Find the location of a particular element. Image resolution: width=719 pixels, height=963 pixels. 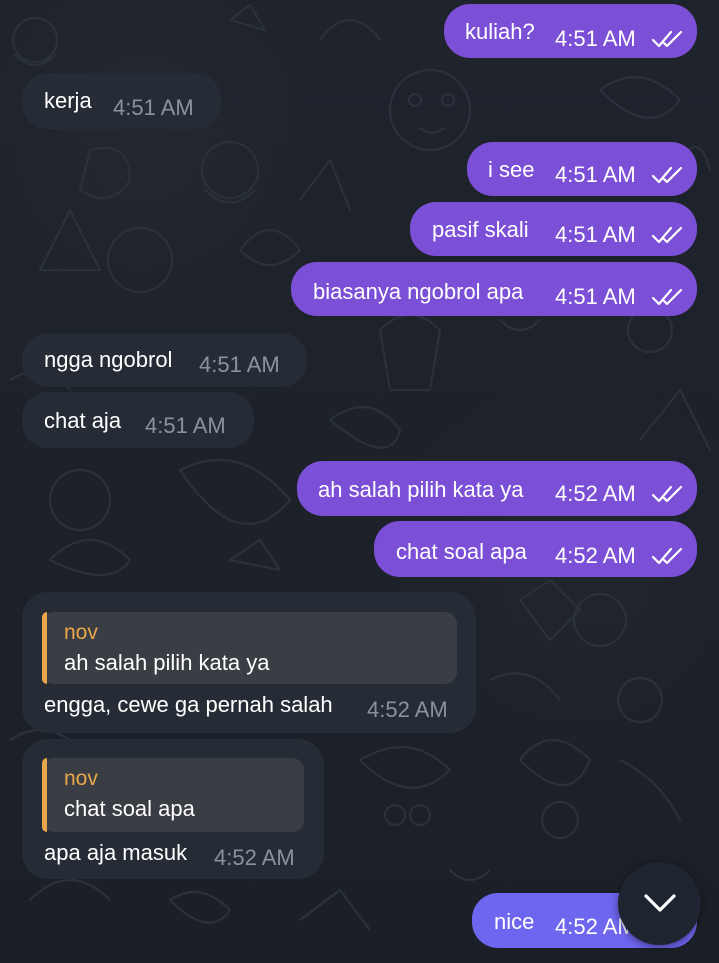

reply-text: ah salah pilih kata ya is located at coordinates (167, 662).